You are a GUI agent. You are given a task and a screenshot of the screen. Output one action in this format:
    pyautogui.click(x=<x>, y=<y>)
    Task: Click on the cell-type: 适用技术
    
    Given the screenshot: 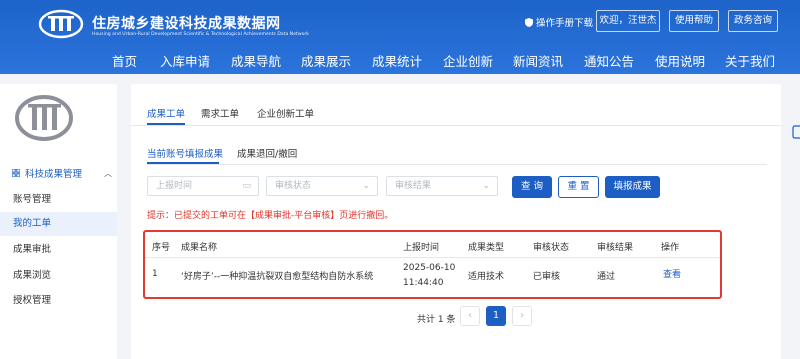 What is the action you would take?
    pyautogui.click(x=486, y=277)
    